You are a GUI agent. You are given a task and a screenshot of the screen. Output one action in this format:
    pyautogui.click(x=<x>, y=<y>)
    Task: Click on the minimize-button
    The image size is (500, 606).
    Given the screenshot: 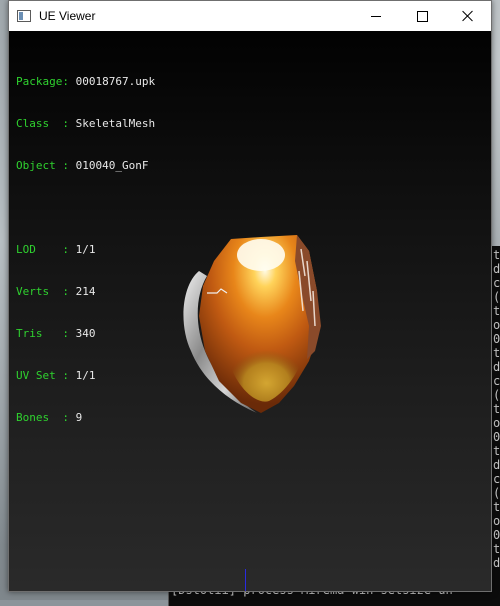 What is the action you would take?
    pyautogui.click(x=376, y=16)
    